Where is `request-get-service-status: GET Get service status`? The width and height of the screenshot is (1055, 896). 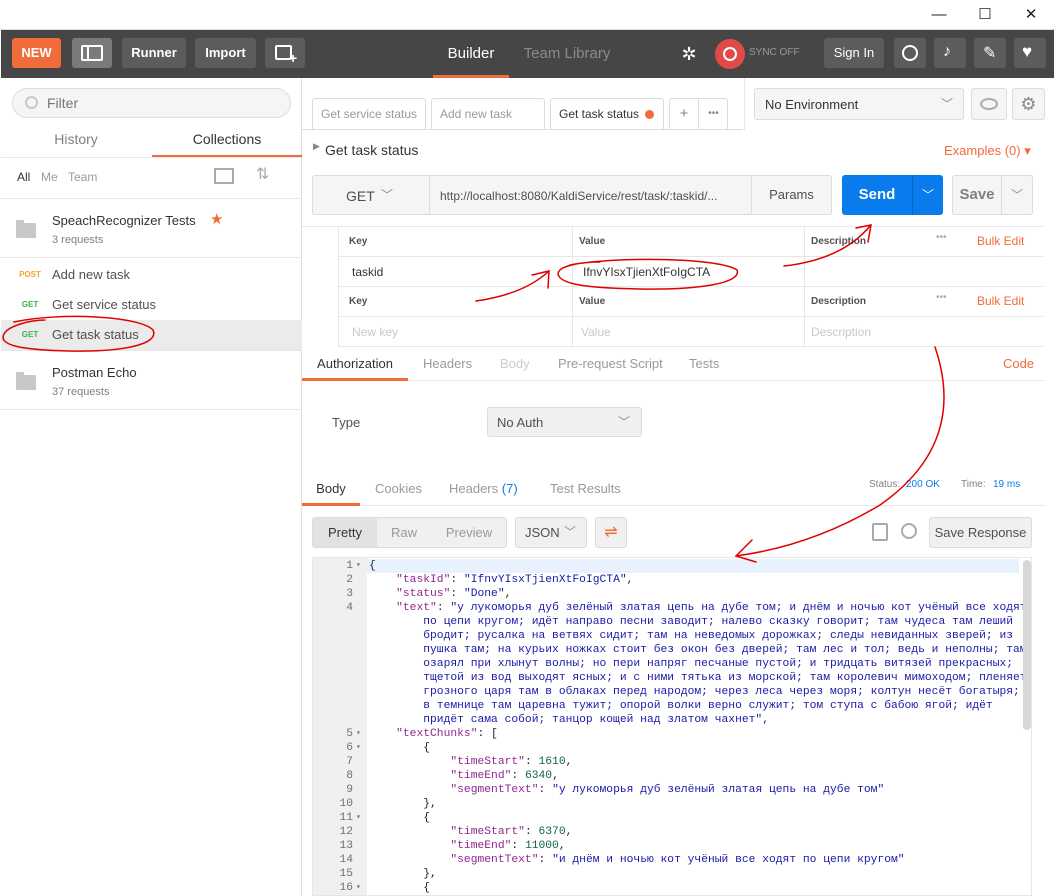 request-get-service-status: GET Get service status is located at coordinates (151, 305).